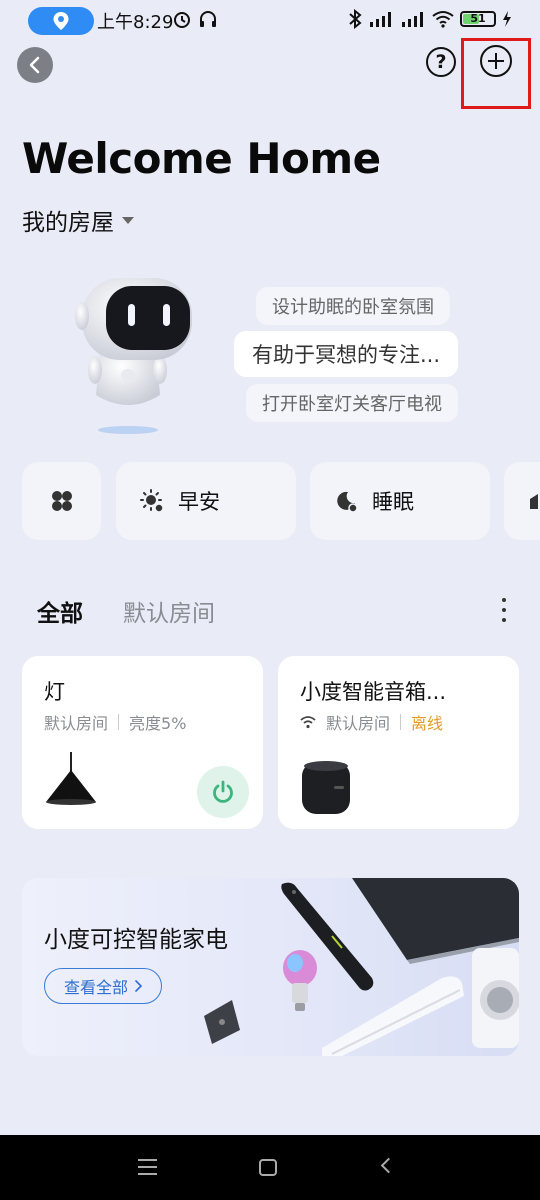 The width and height of the screenshot is (540, 1200). I want to click on scene-label: 睡眠, so click(393, 502).